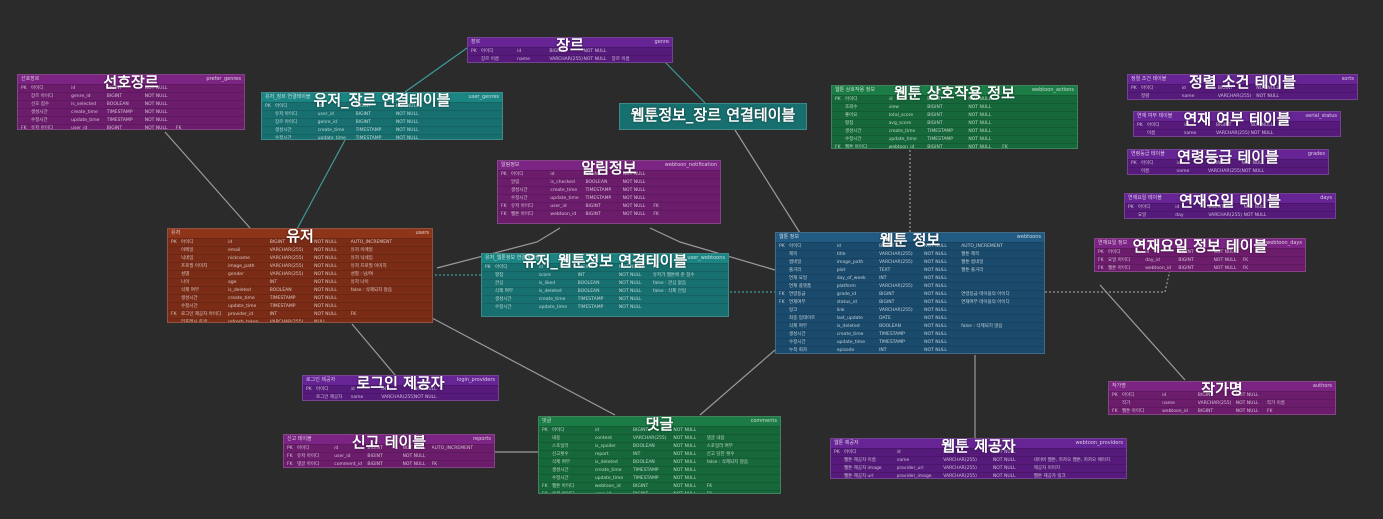 This screenshot has width=1383, height=519. Describe the element at coordinates (954, 123) in the screenshot. I see `column-row: 평점 avg_score BIGINT NOT NULL` at that location.